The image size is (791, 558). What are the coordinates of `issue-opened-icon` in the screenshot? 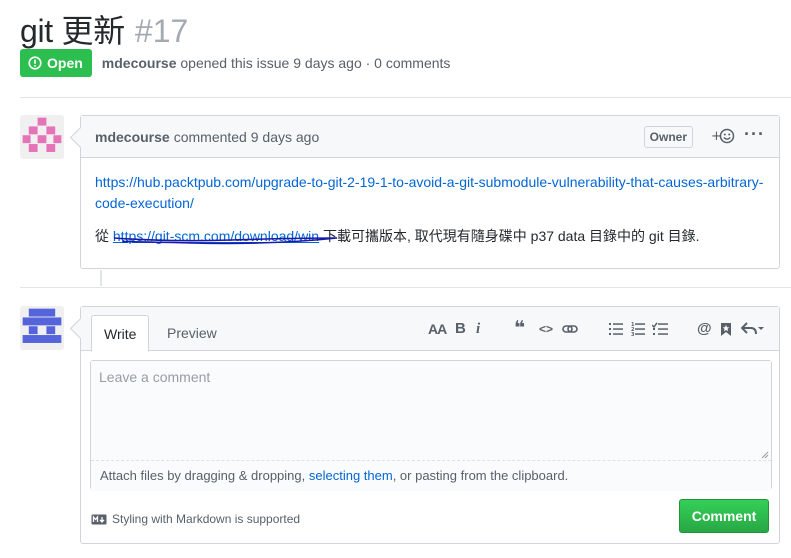 It's located at (35, 63).